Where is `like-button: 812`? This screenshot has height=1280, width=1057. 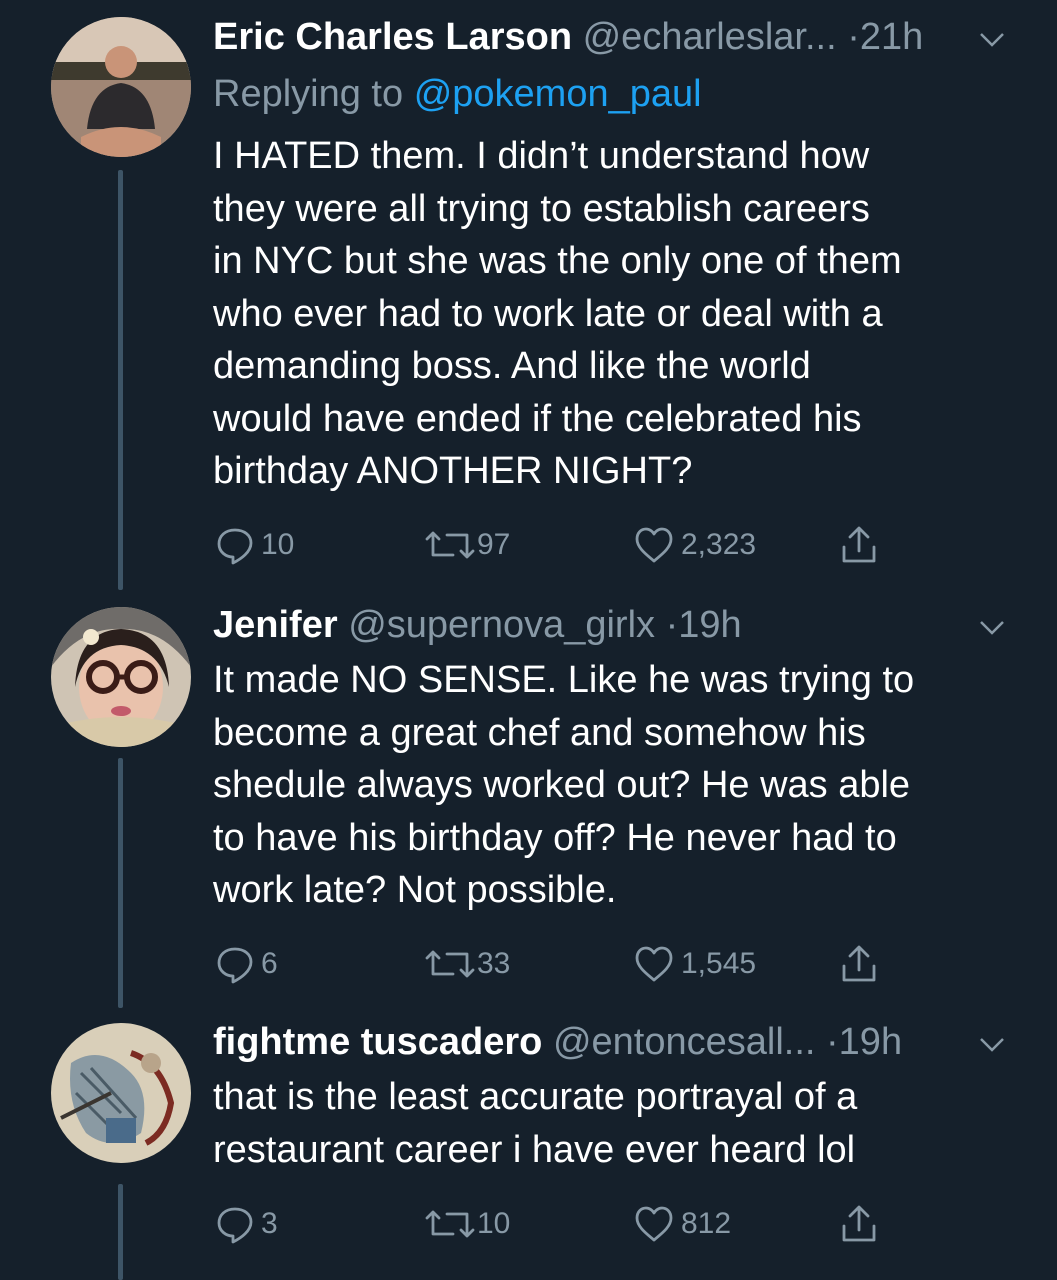
like-button: 812 is located at coordinates (682, 1224).